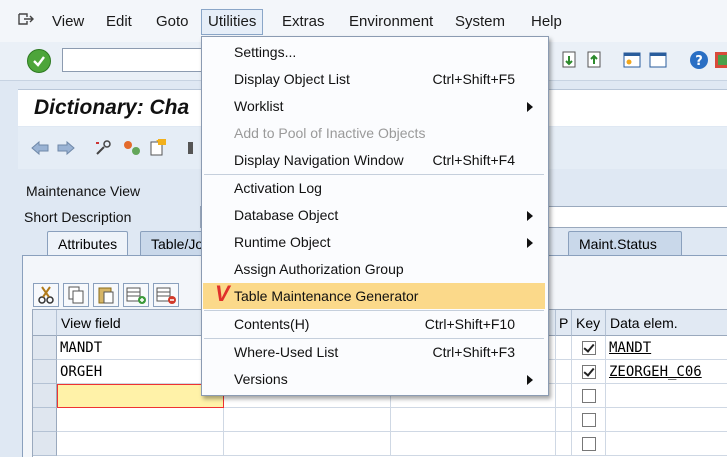 This screenshot has height=457, width=727. I want to click on menu-exit-icon, so click(26, 19).